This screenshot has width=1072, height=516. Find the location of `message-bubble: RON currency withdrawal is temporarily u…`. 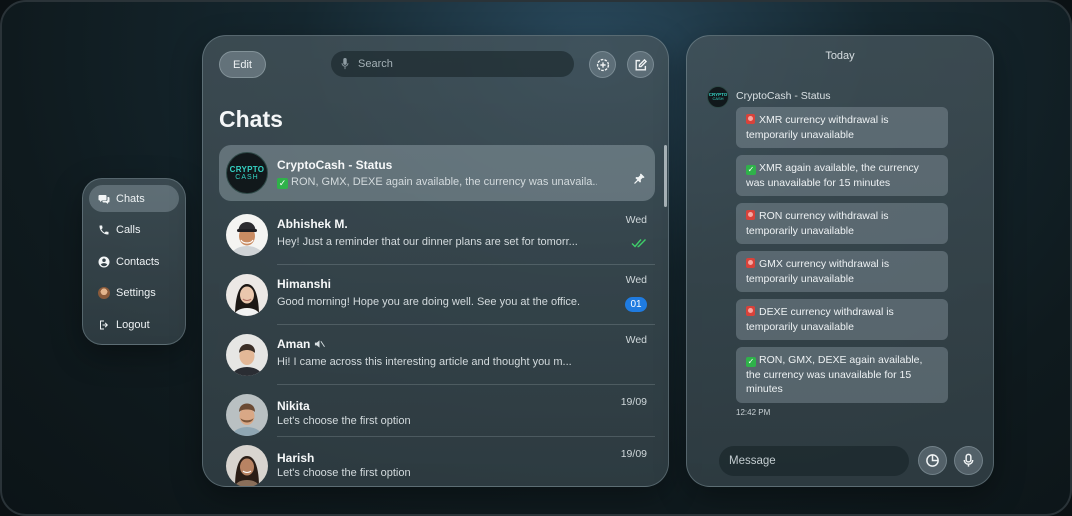

message-bubble: RON currency withdrawal is temporarily u… is located at coordinates (842, 223).